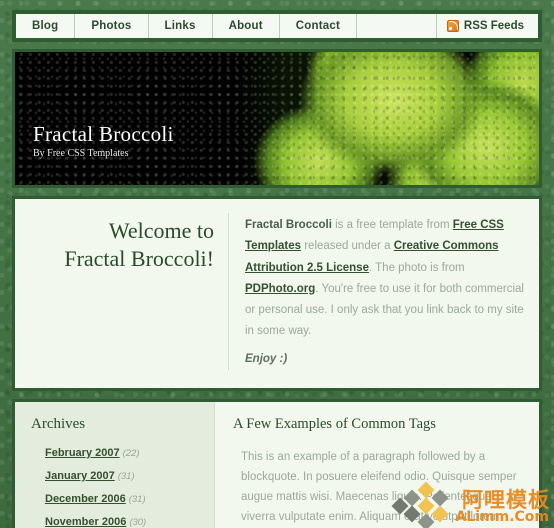 Image resolution: width=554 pixels, height=528 pixels. I want to click on enjoy-text: Enjoy :), so click(266, 358).